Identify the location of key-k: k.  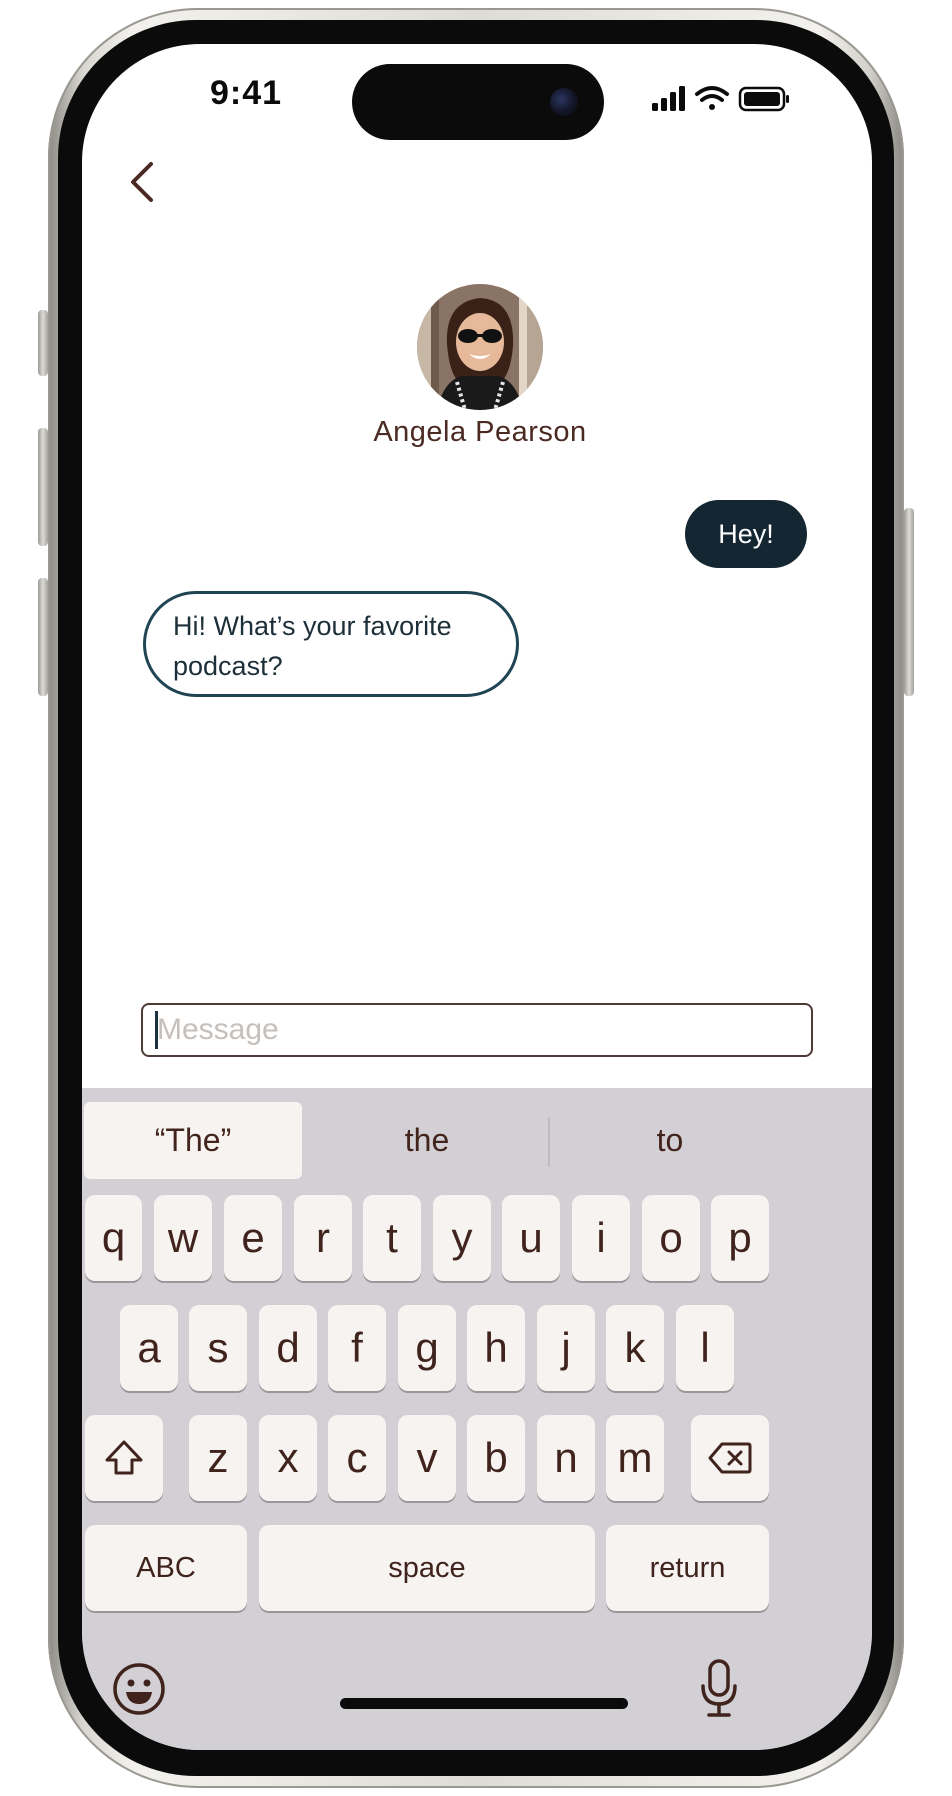
(635, 1348).